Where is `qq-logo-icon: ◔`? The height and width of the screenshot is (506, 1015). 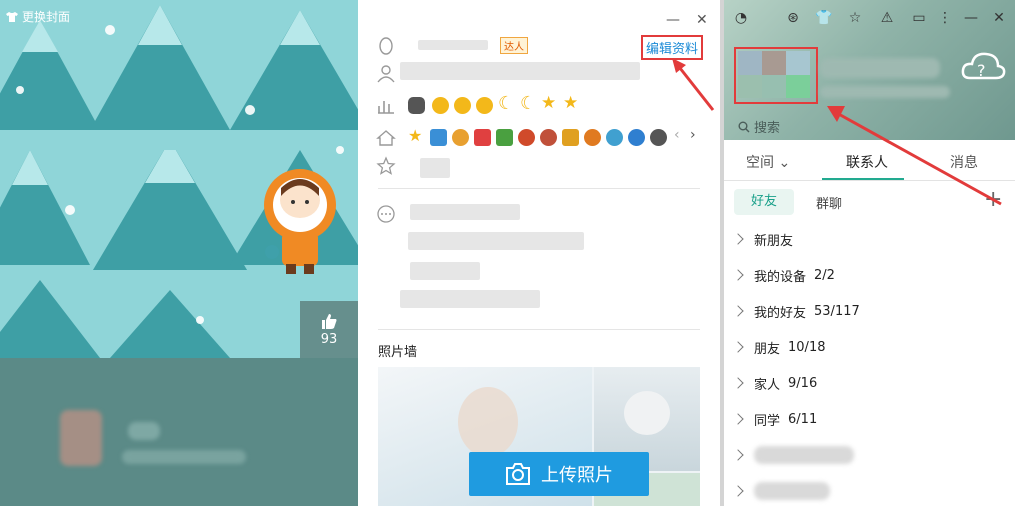
qq-logo-icon: ◔ is located at coordinates (741, 18).